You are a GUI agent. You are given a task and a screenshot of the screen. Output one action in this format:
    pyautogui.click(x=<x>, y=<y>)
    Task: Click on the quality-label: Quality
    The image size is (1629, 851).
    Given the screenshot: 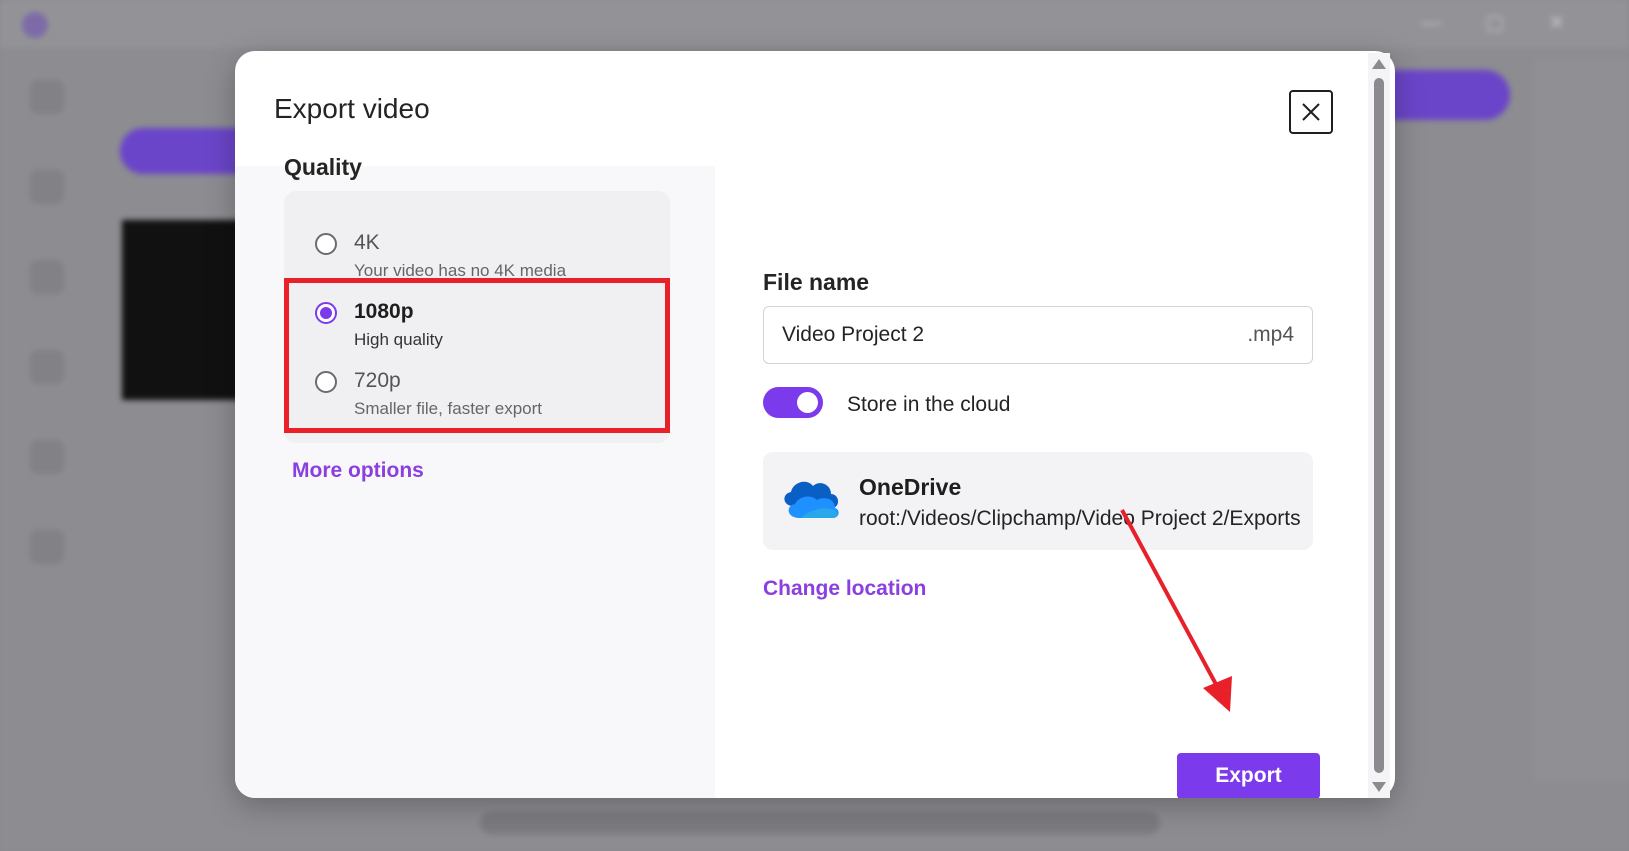 What is the action you would take?
    pyautogui.click(x=323, y=167)
    